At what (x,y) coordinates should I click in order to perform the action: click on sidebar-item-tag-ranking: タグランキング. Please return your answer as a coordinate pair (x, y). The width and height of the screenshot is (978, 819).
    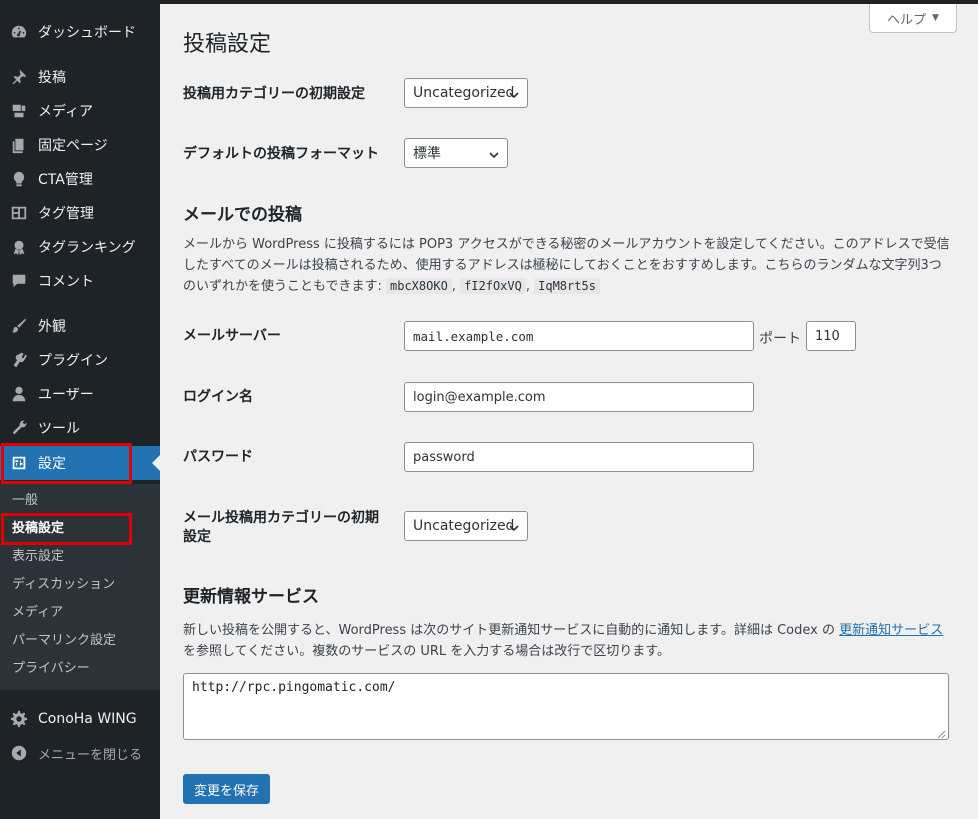
    Looking at the image, I should click on (80, 247).